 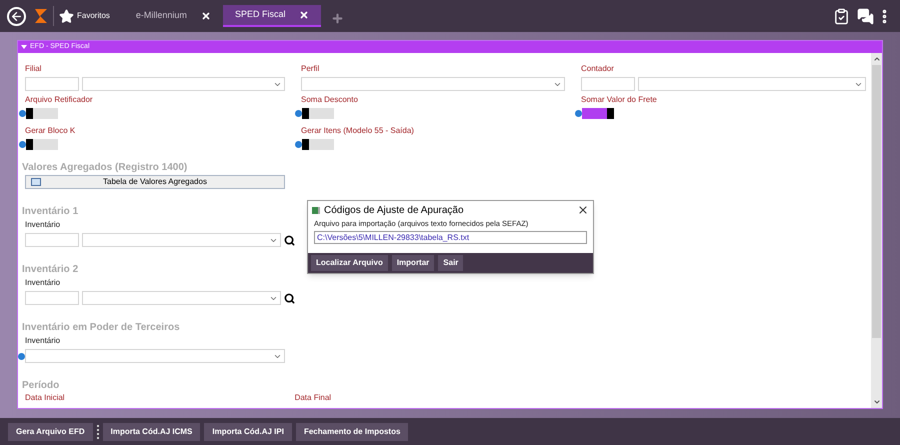 What do you see at coordinates (97, 432) in the screenshot?
I see `grip-icon` at bounding box center [97, 432].